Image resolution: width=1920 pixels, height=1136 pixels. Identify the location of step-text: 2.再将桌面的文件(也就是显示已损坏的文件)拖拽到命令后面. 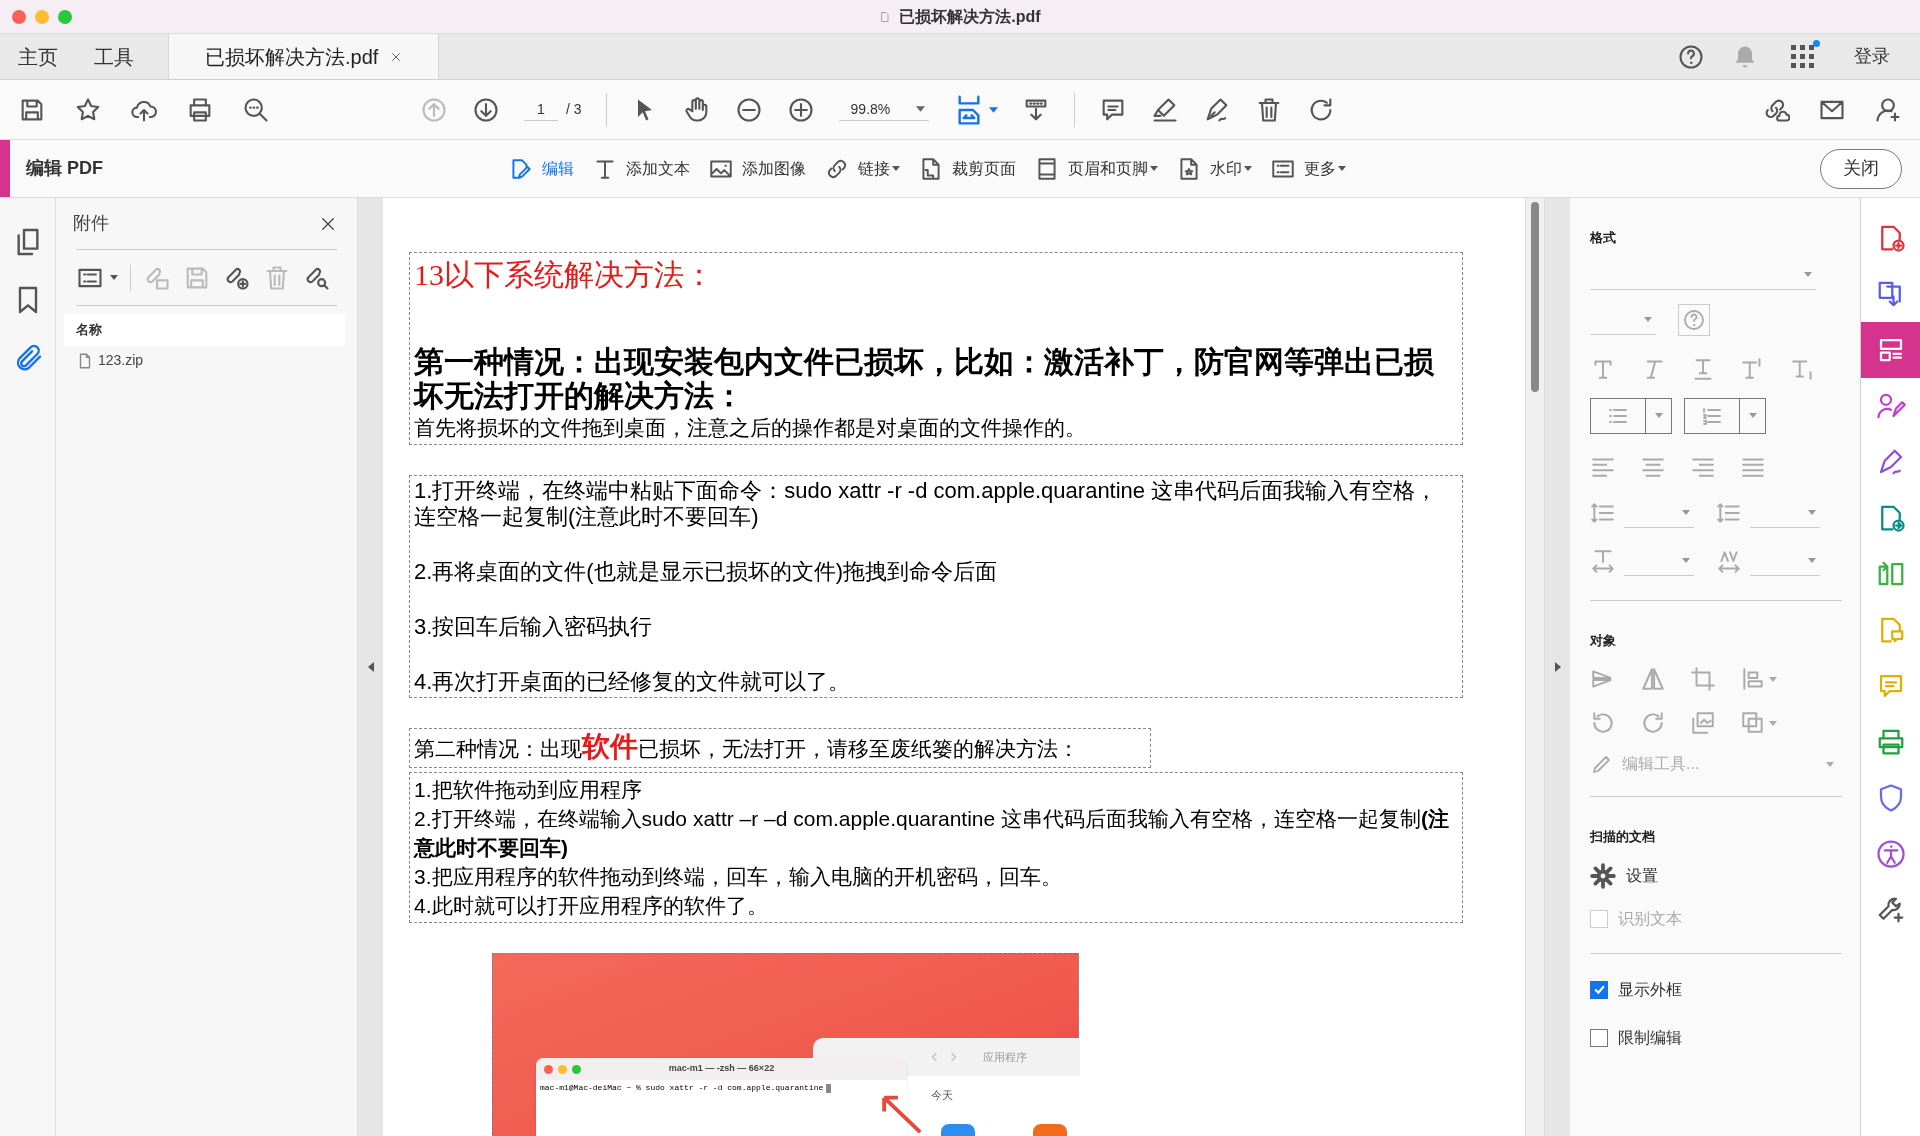
(706, 572).